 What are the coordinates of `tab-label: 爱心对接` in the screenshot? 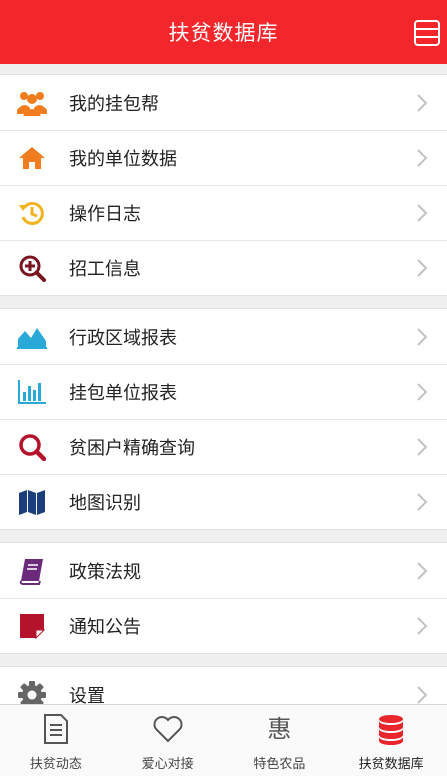 It's located at (167, 764).